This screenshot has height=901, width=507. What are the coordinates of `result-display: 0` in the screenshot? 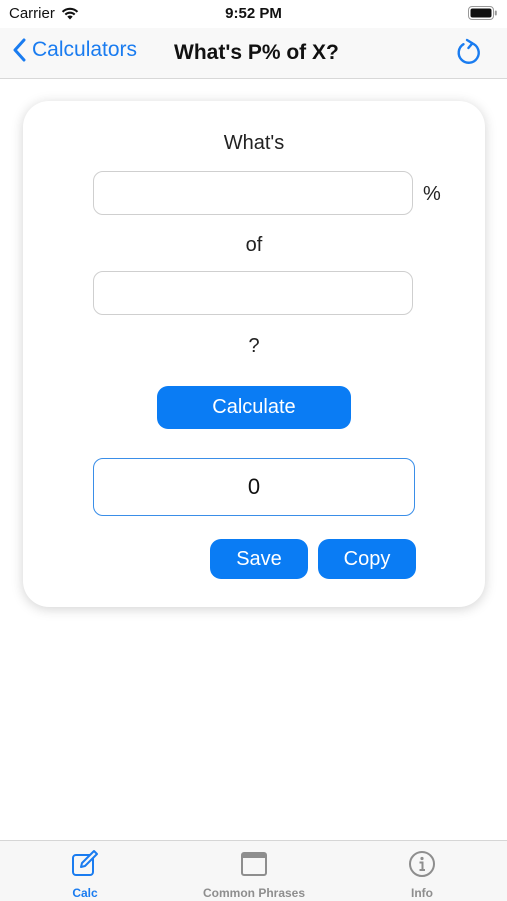 It's located at (254, 487).